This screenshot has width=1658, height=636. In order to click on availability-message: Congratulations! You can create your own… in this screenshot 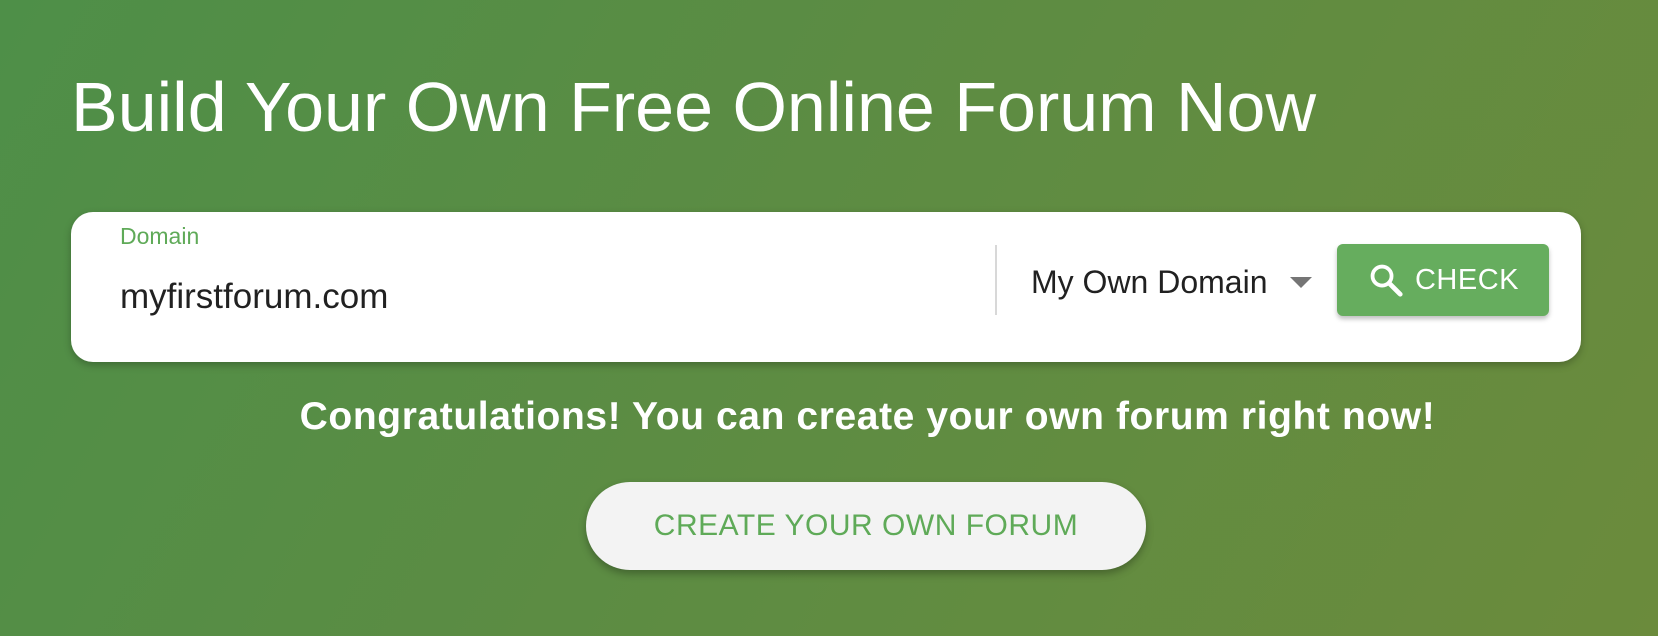, I will do `click(867, 416)`.